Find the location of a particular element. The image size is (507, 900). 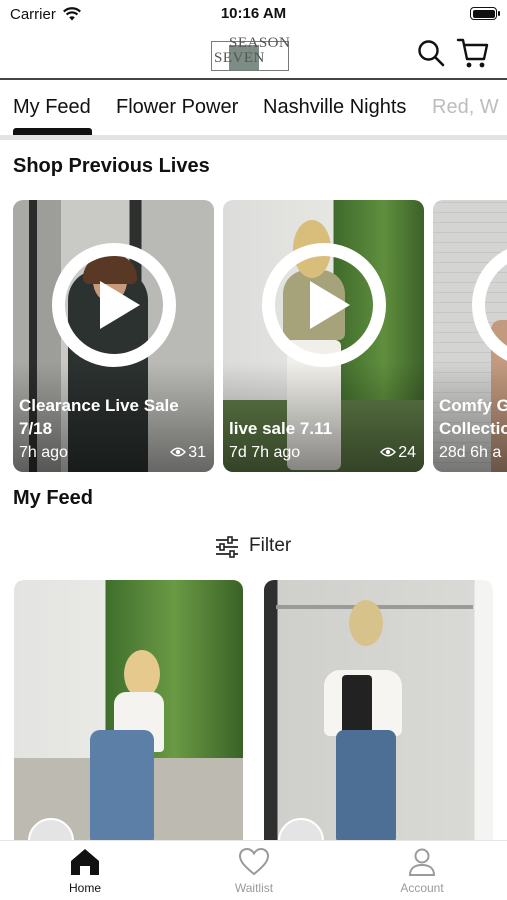

live-time-ago: 7d 7h ago is located at coordinates (265, 452).